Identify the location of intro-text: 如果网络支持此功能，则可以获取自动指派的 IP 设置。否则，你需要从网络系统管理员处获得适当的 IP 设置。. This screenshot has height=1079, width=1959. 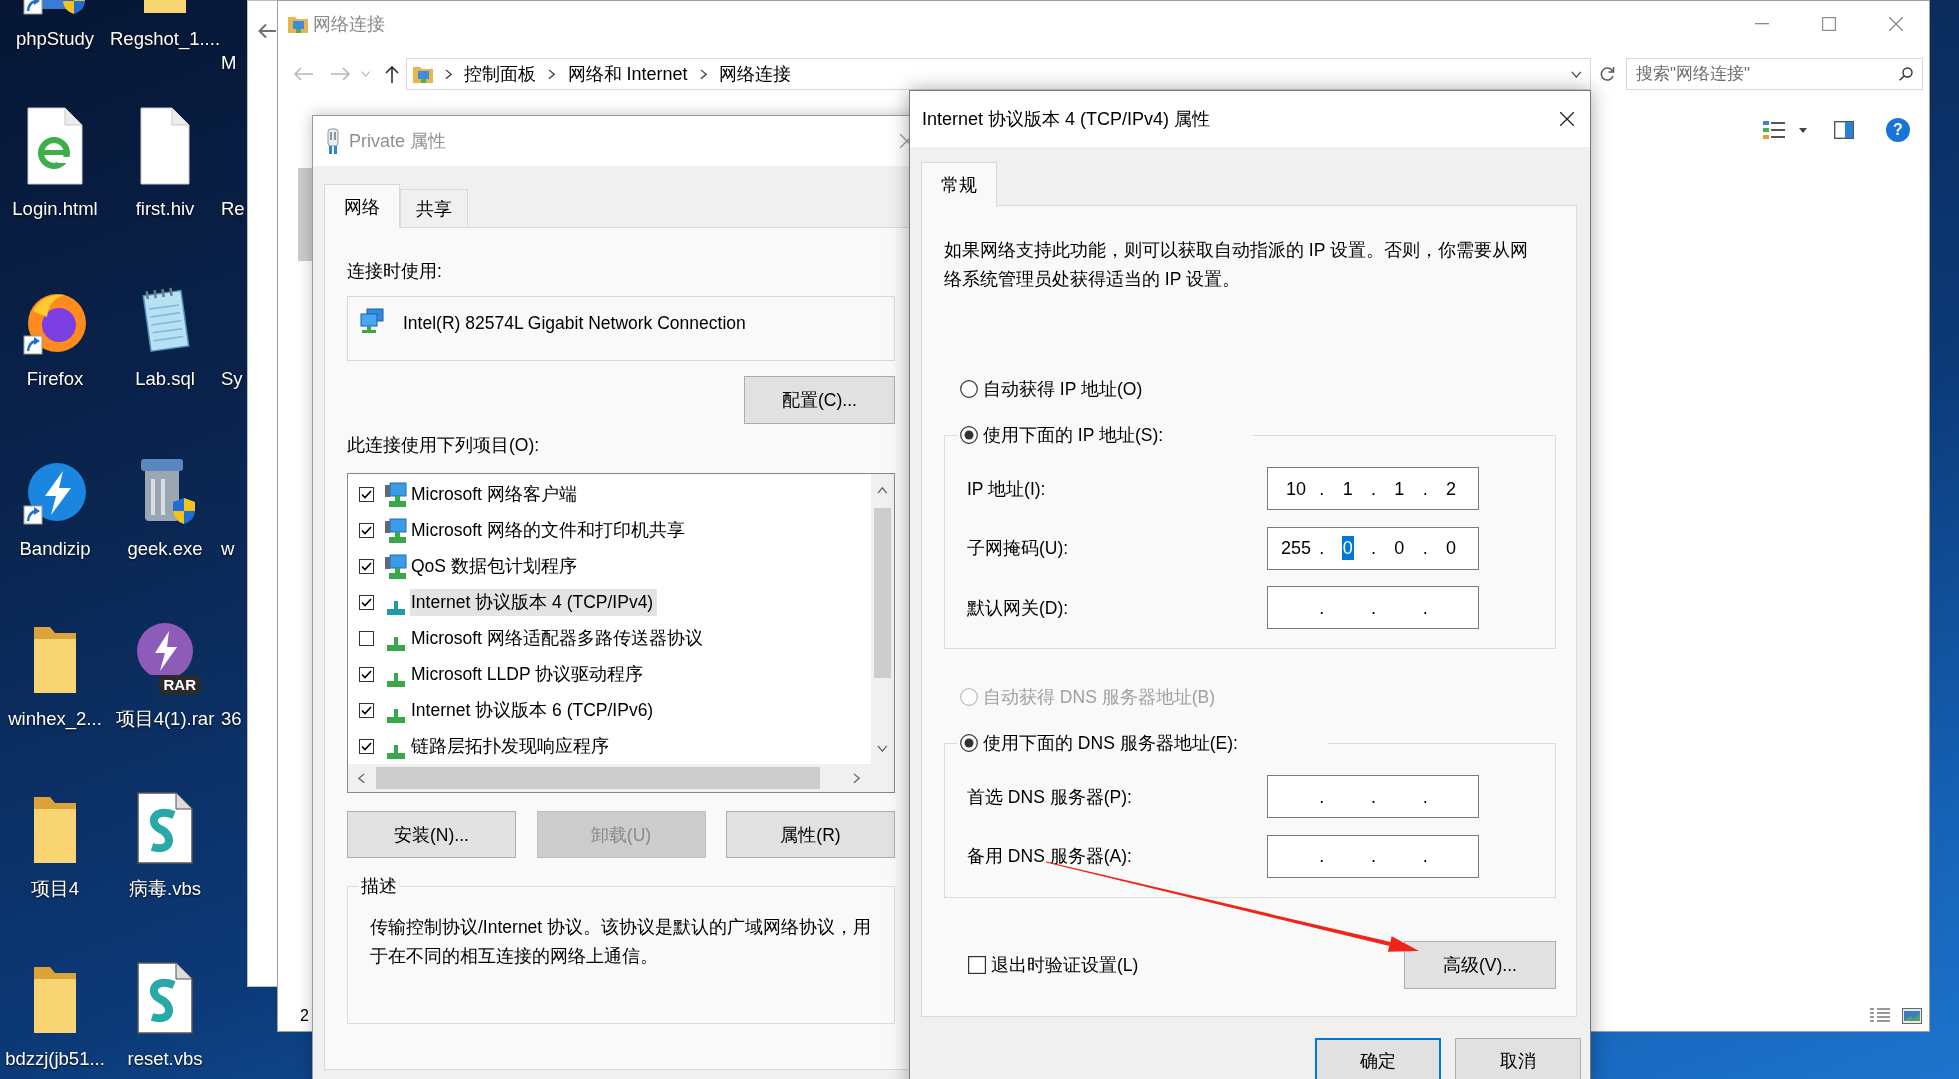
(1236, 265).